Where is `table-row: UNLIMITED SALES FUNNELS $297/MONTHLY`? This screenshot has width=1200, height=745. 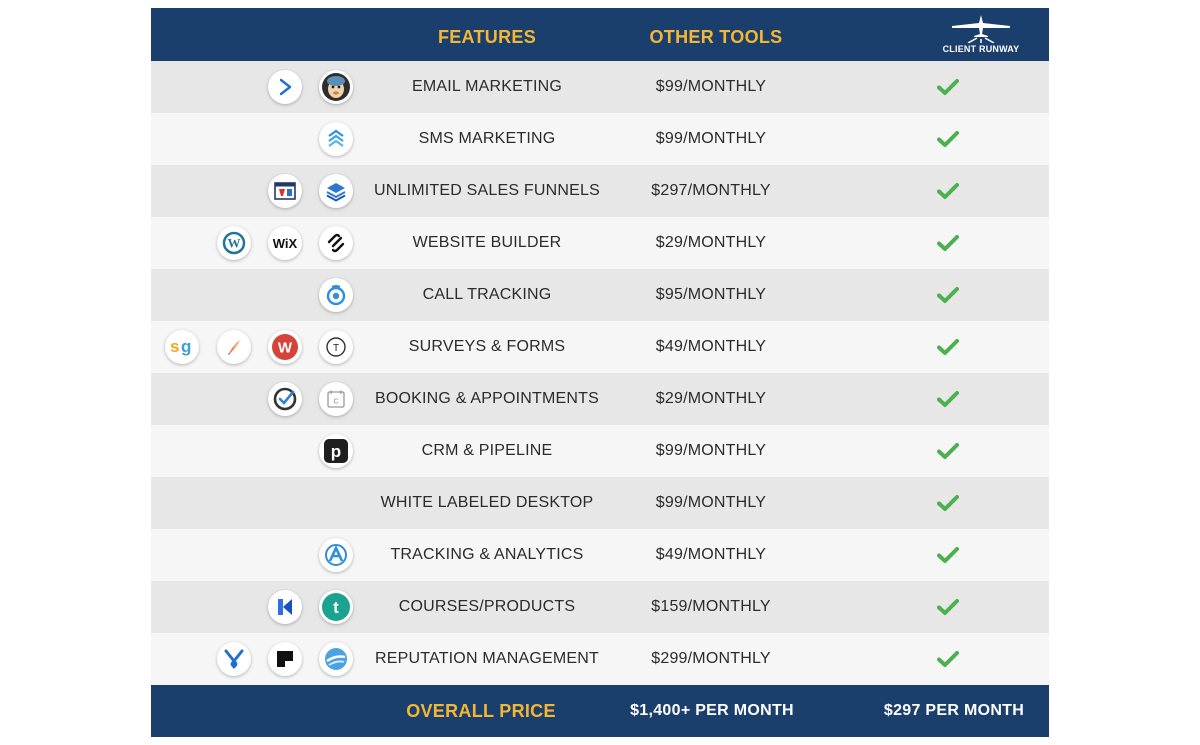 table-row: UNLIMITED SALES FUNNELS $297/MONTHLY is located at coordinates (600, 191).